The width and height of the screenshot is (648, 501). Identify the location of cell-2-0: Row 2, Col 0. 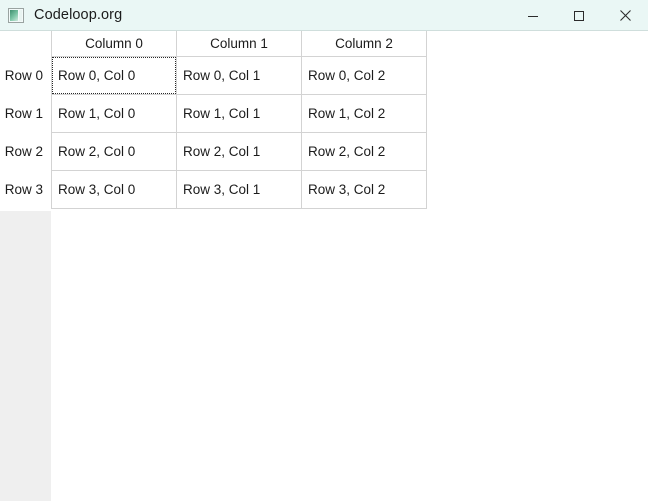
(114, 151).